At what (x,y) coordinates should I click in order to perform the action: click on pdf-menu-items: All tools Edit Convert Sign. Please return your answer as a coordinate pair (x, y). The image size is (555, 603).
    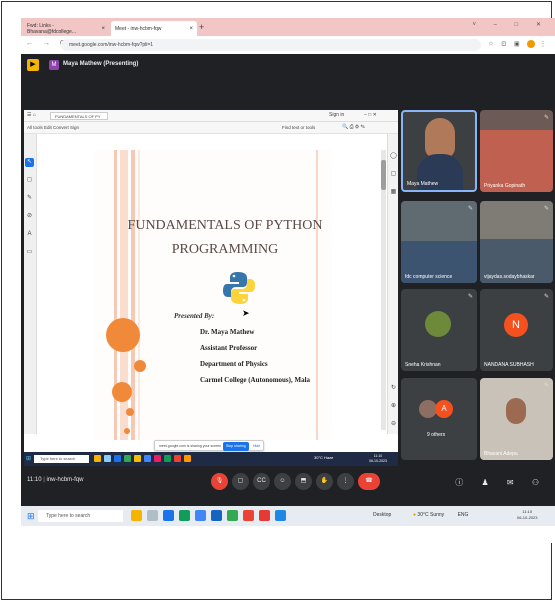
    Looking at the image, I should click on (51, 127).